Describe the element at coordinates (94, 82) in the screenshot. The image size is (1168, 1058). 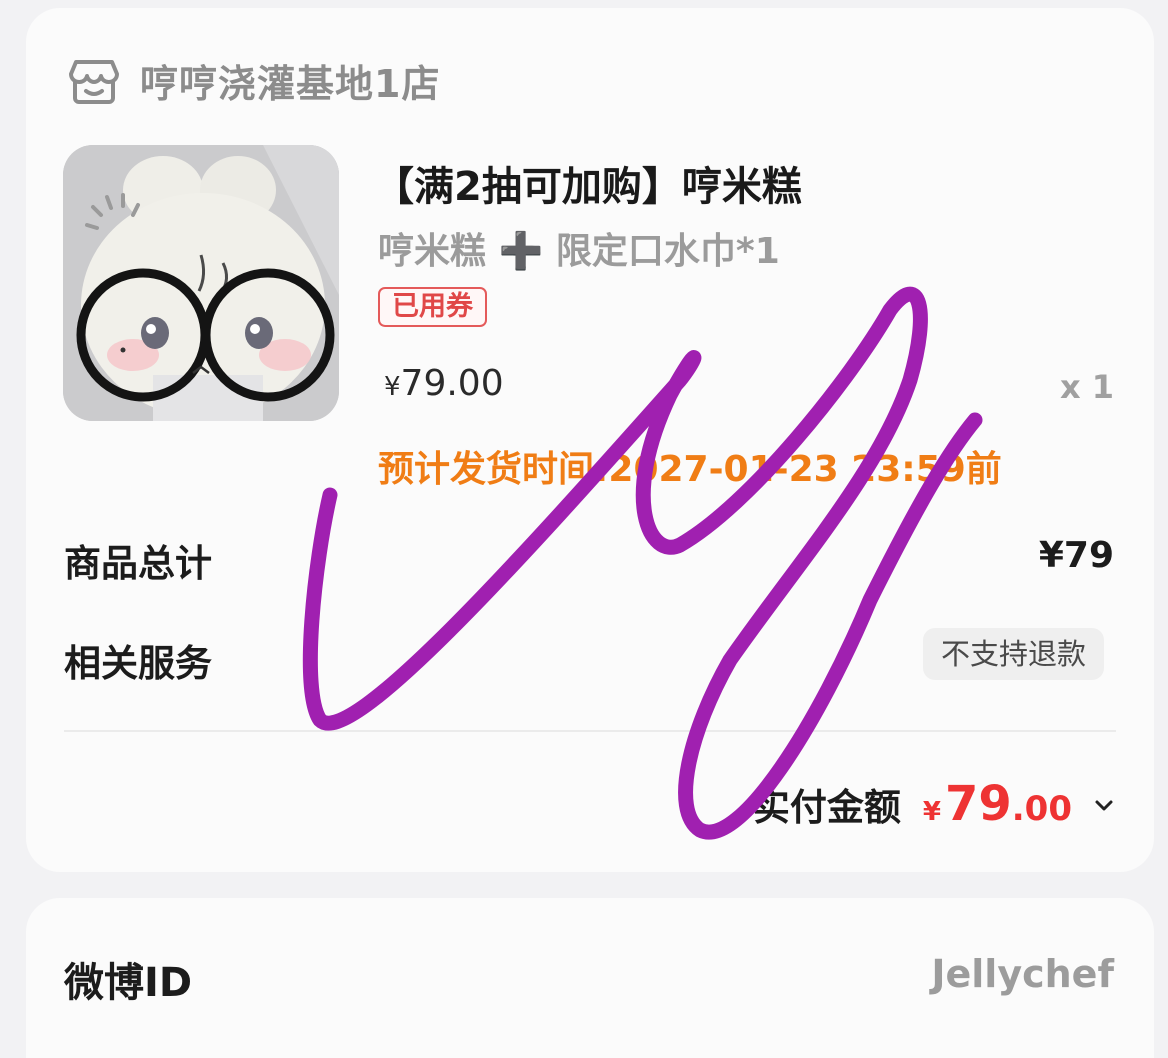
I see `store-icon` at that location.